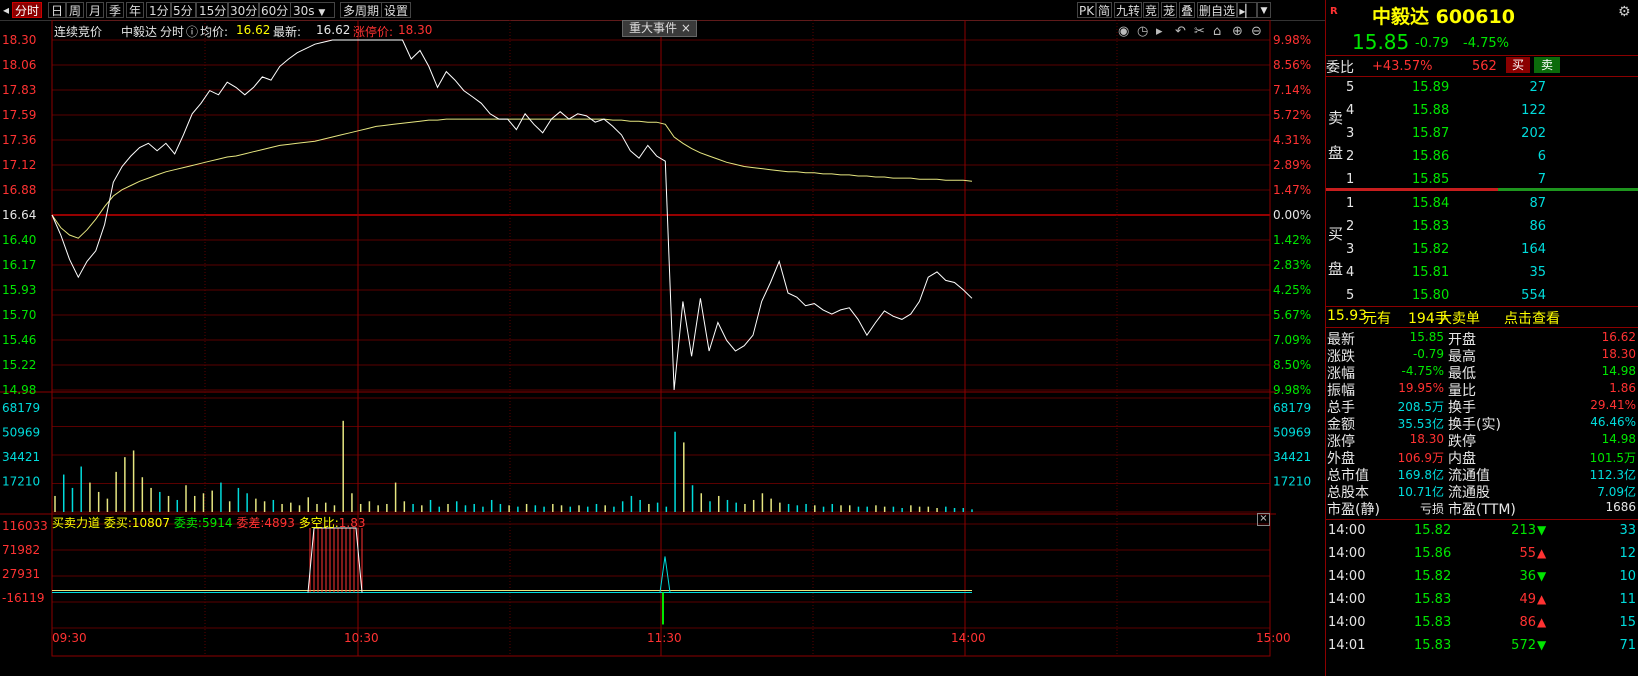 The width and height of the screenshot is (1638, 676). Describe the element at coordinates (1426, 337) in the screenshot. I see `stat-value: 15.85` at that location.